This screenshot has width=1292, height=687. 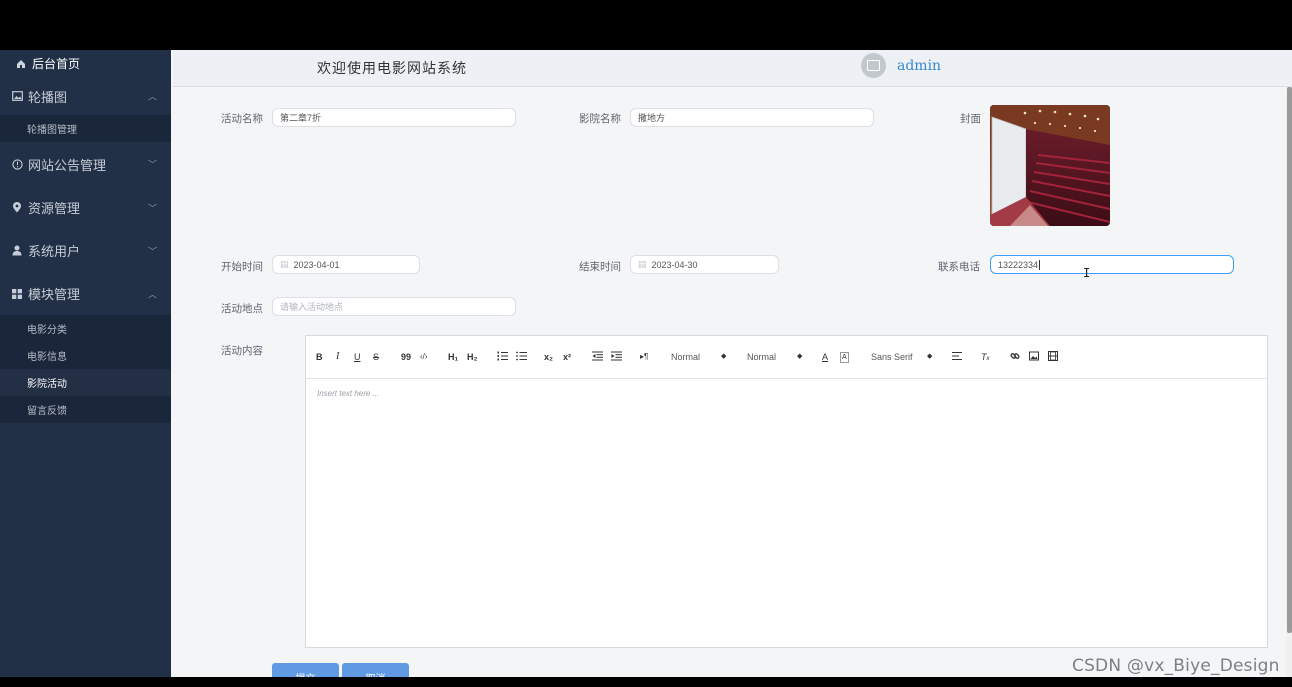 I want to click on bullet-list-icon, so click(x=521, y=357).